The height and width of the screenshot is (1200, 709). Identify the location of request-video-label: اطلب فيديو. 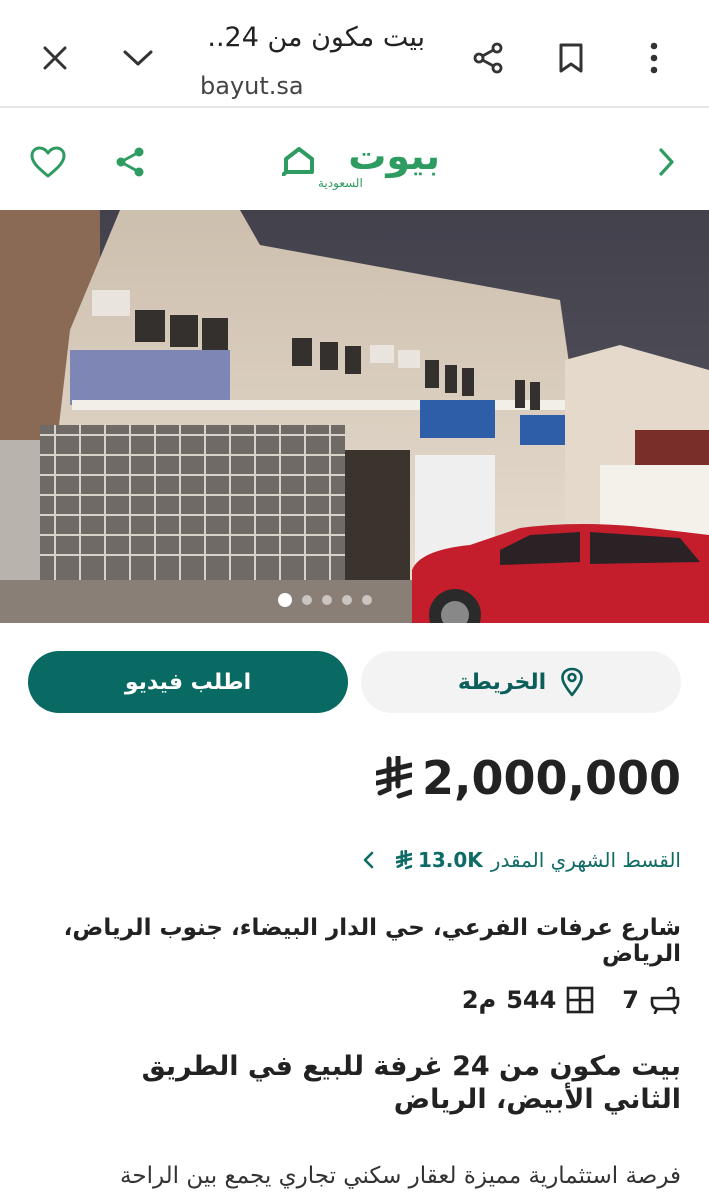
(188, 682).